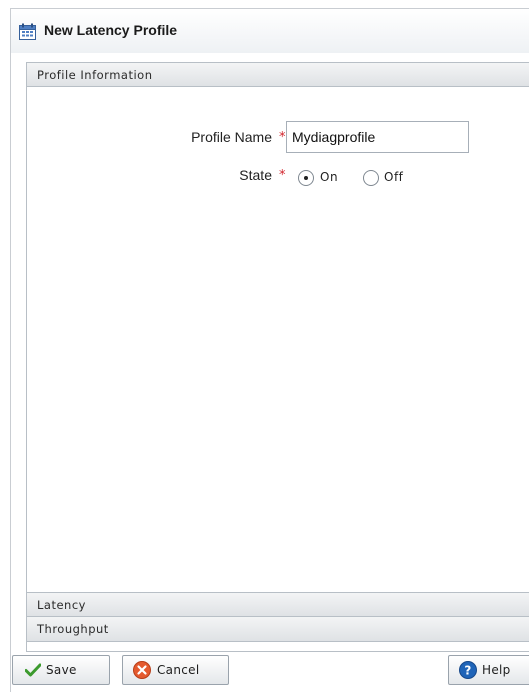 The width and height of the screenshot is (529, 692). I want to click on accordion-header-throughput: Throughput, so click(278, 629).